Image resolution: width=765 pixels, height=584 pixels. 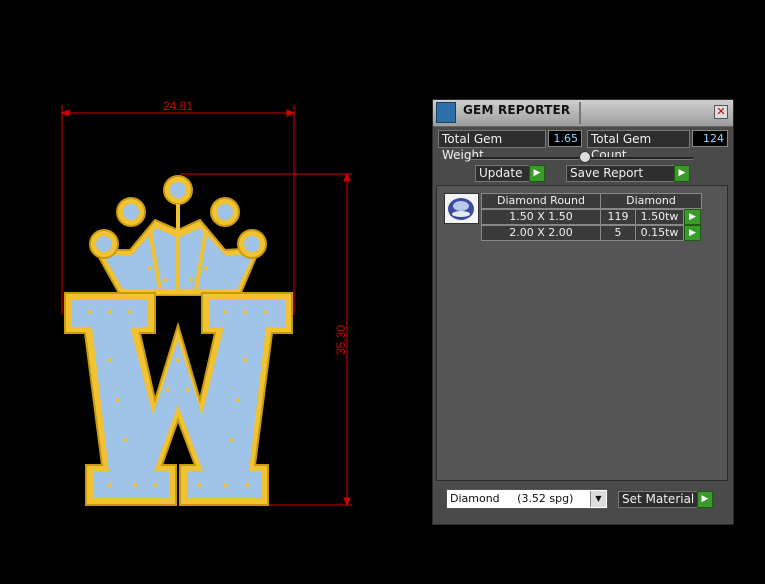 What do you see at coordinates (341, 340) in the screenshot?
I see `height-dimension-label: 35.30` at bounding box center [341, 340].